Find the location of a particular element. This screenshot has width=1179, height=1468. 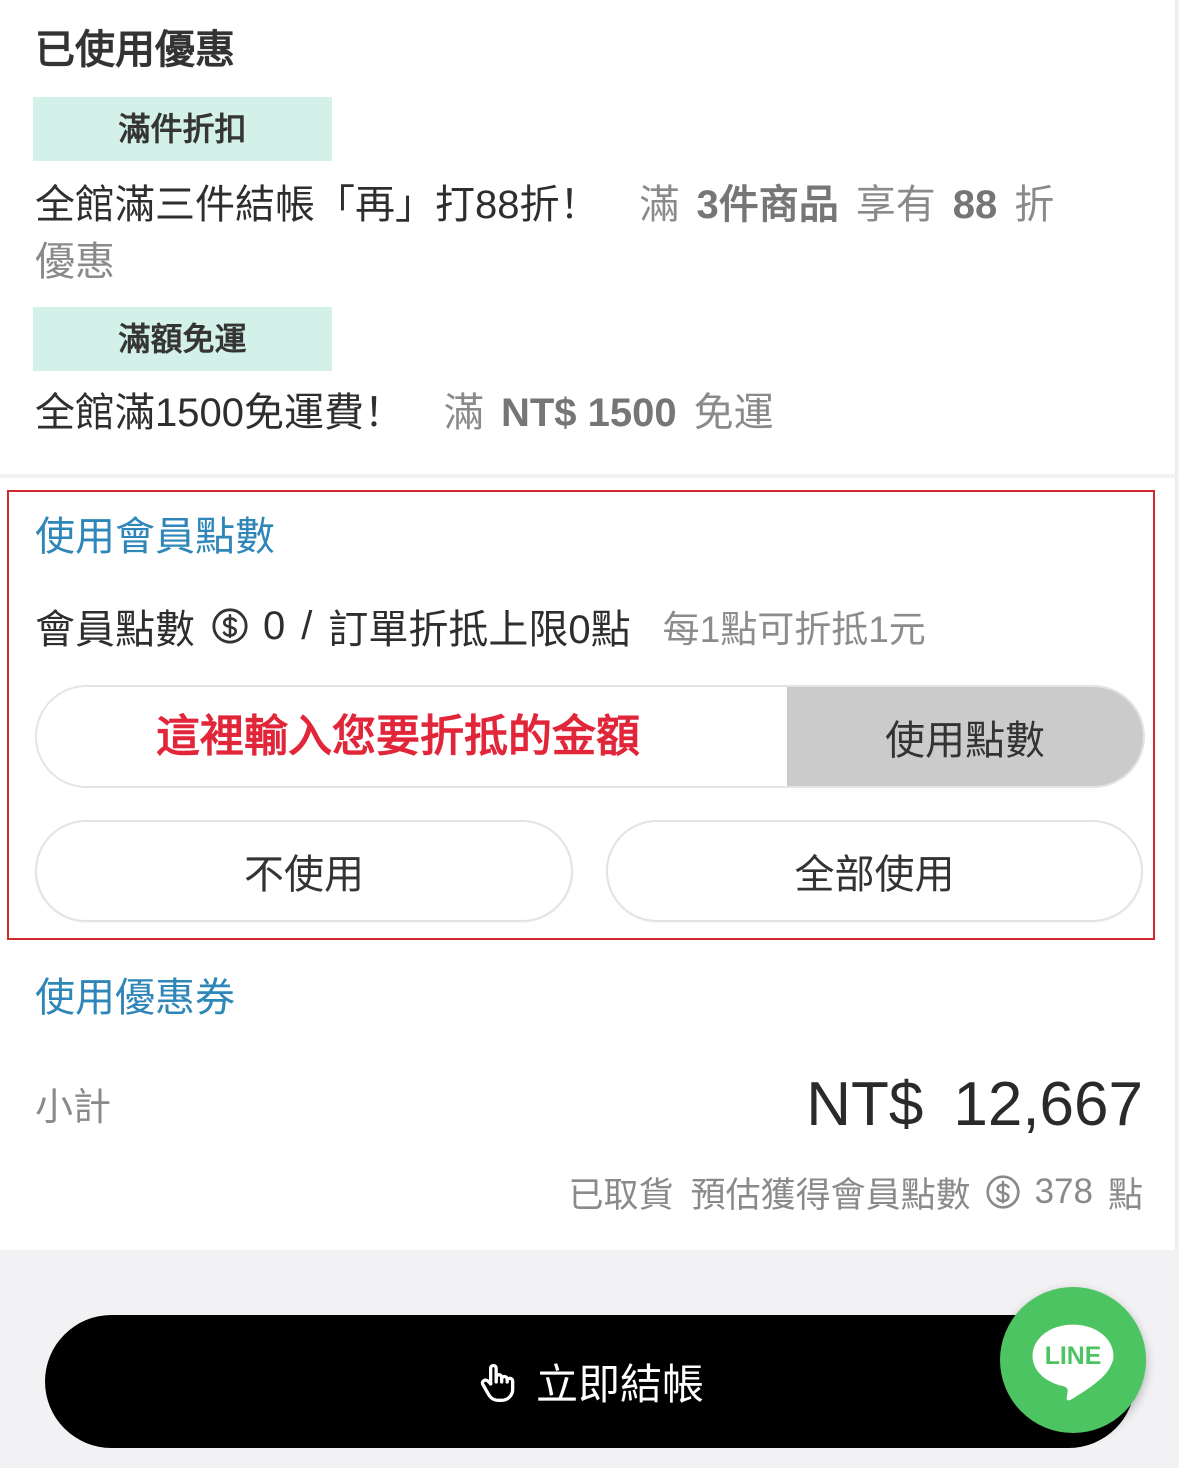

member-points-summary: 會員點數 0 / 訂單折抵上限0點 每1點可折抵1元 is located at coordinates (480, 627).